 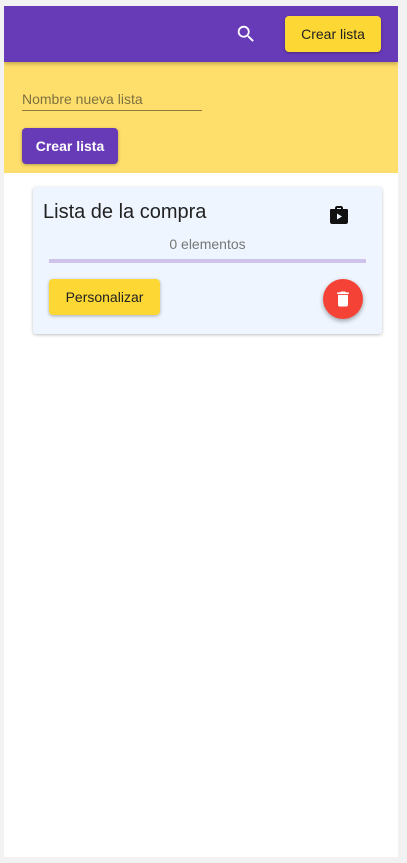 I want to click on header-create-list-button: Crear lista, so click(x=333, y=34).